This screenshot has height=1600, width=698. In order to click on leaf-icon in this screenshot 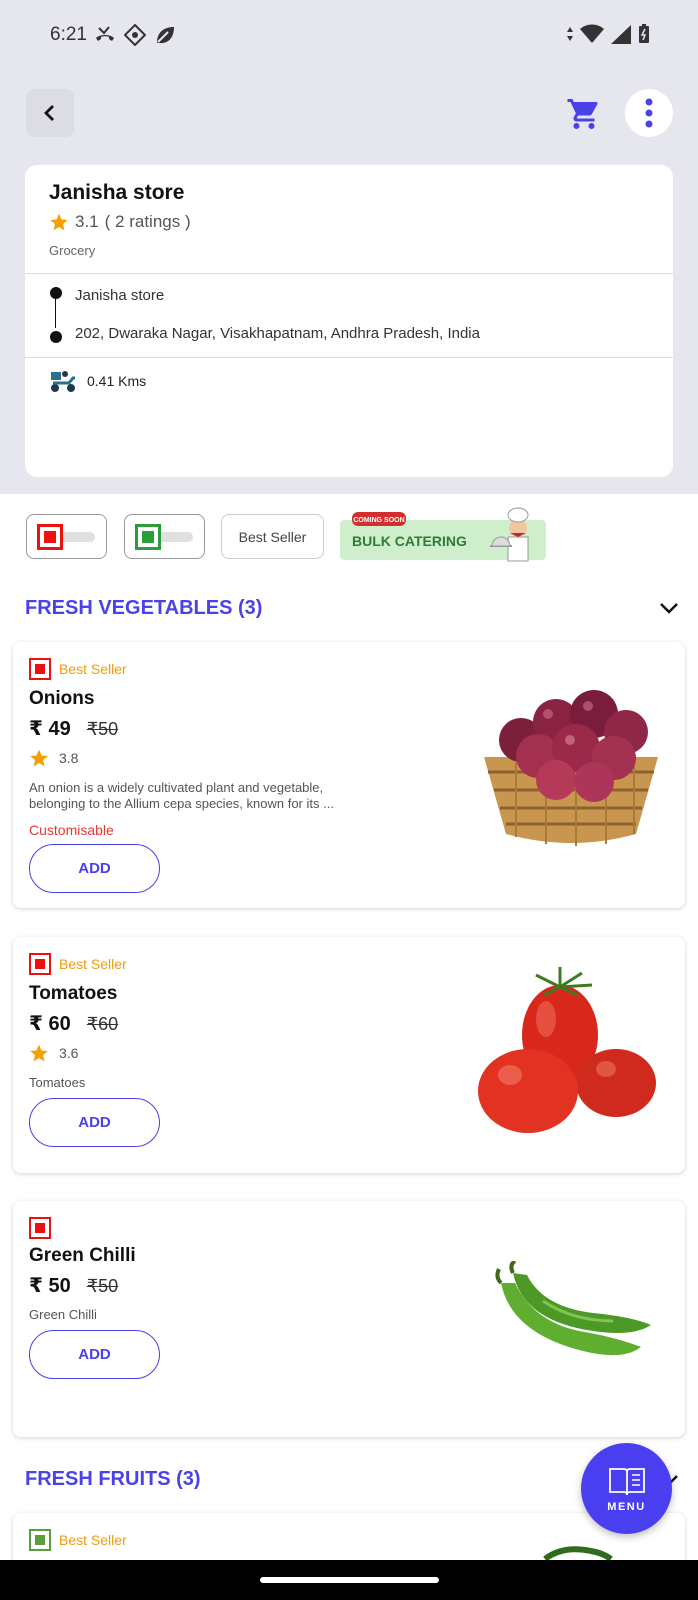, I will do `click(165, 35)`.